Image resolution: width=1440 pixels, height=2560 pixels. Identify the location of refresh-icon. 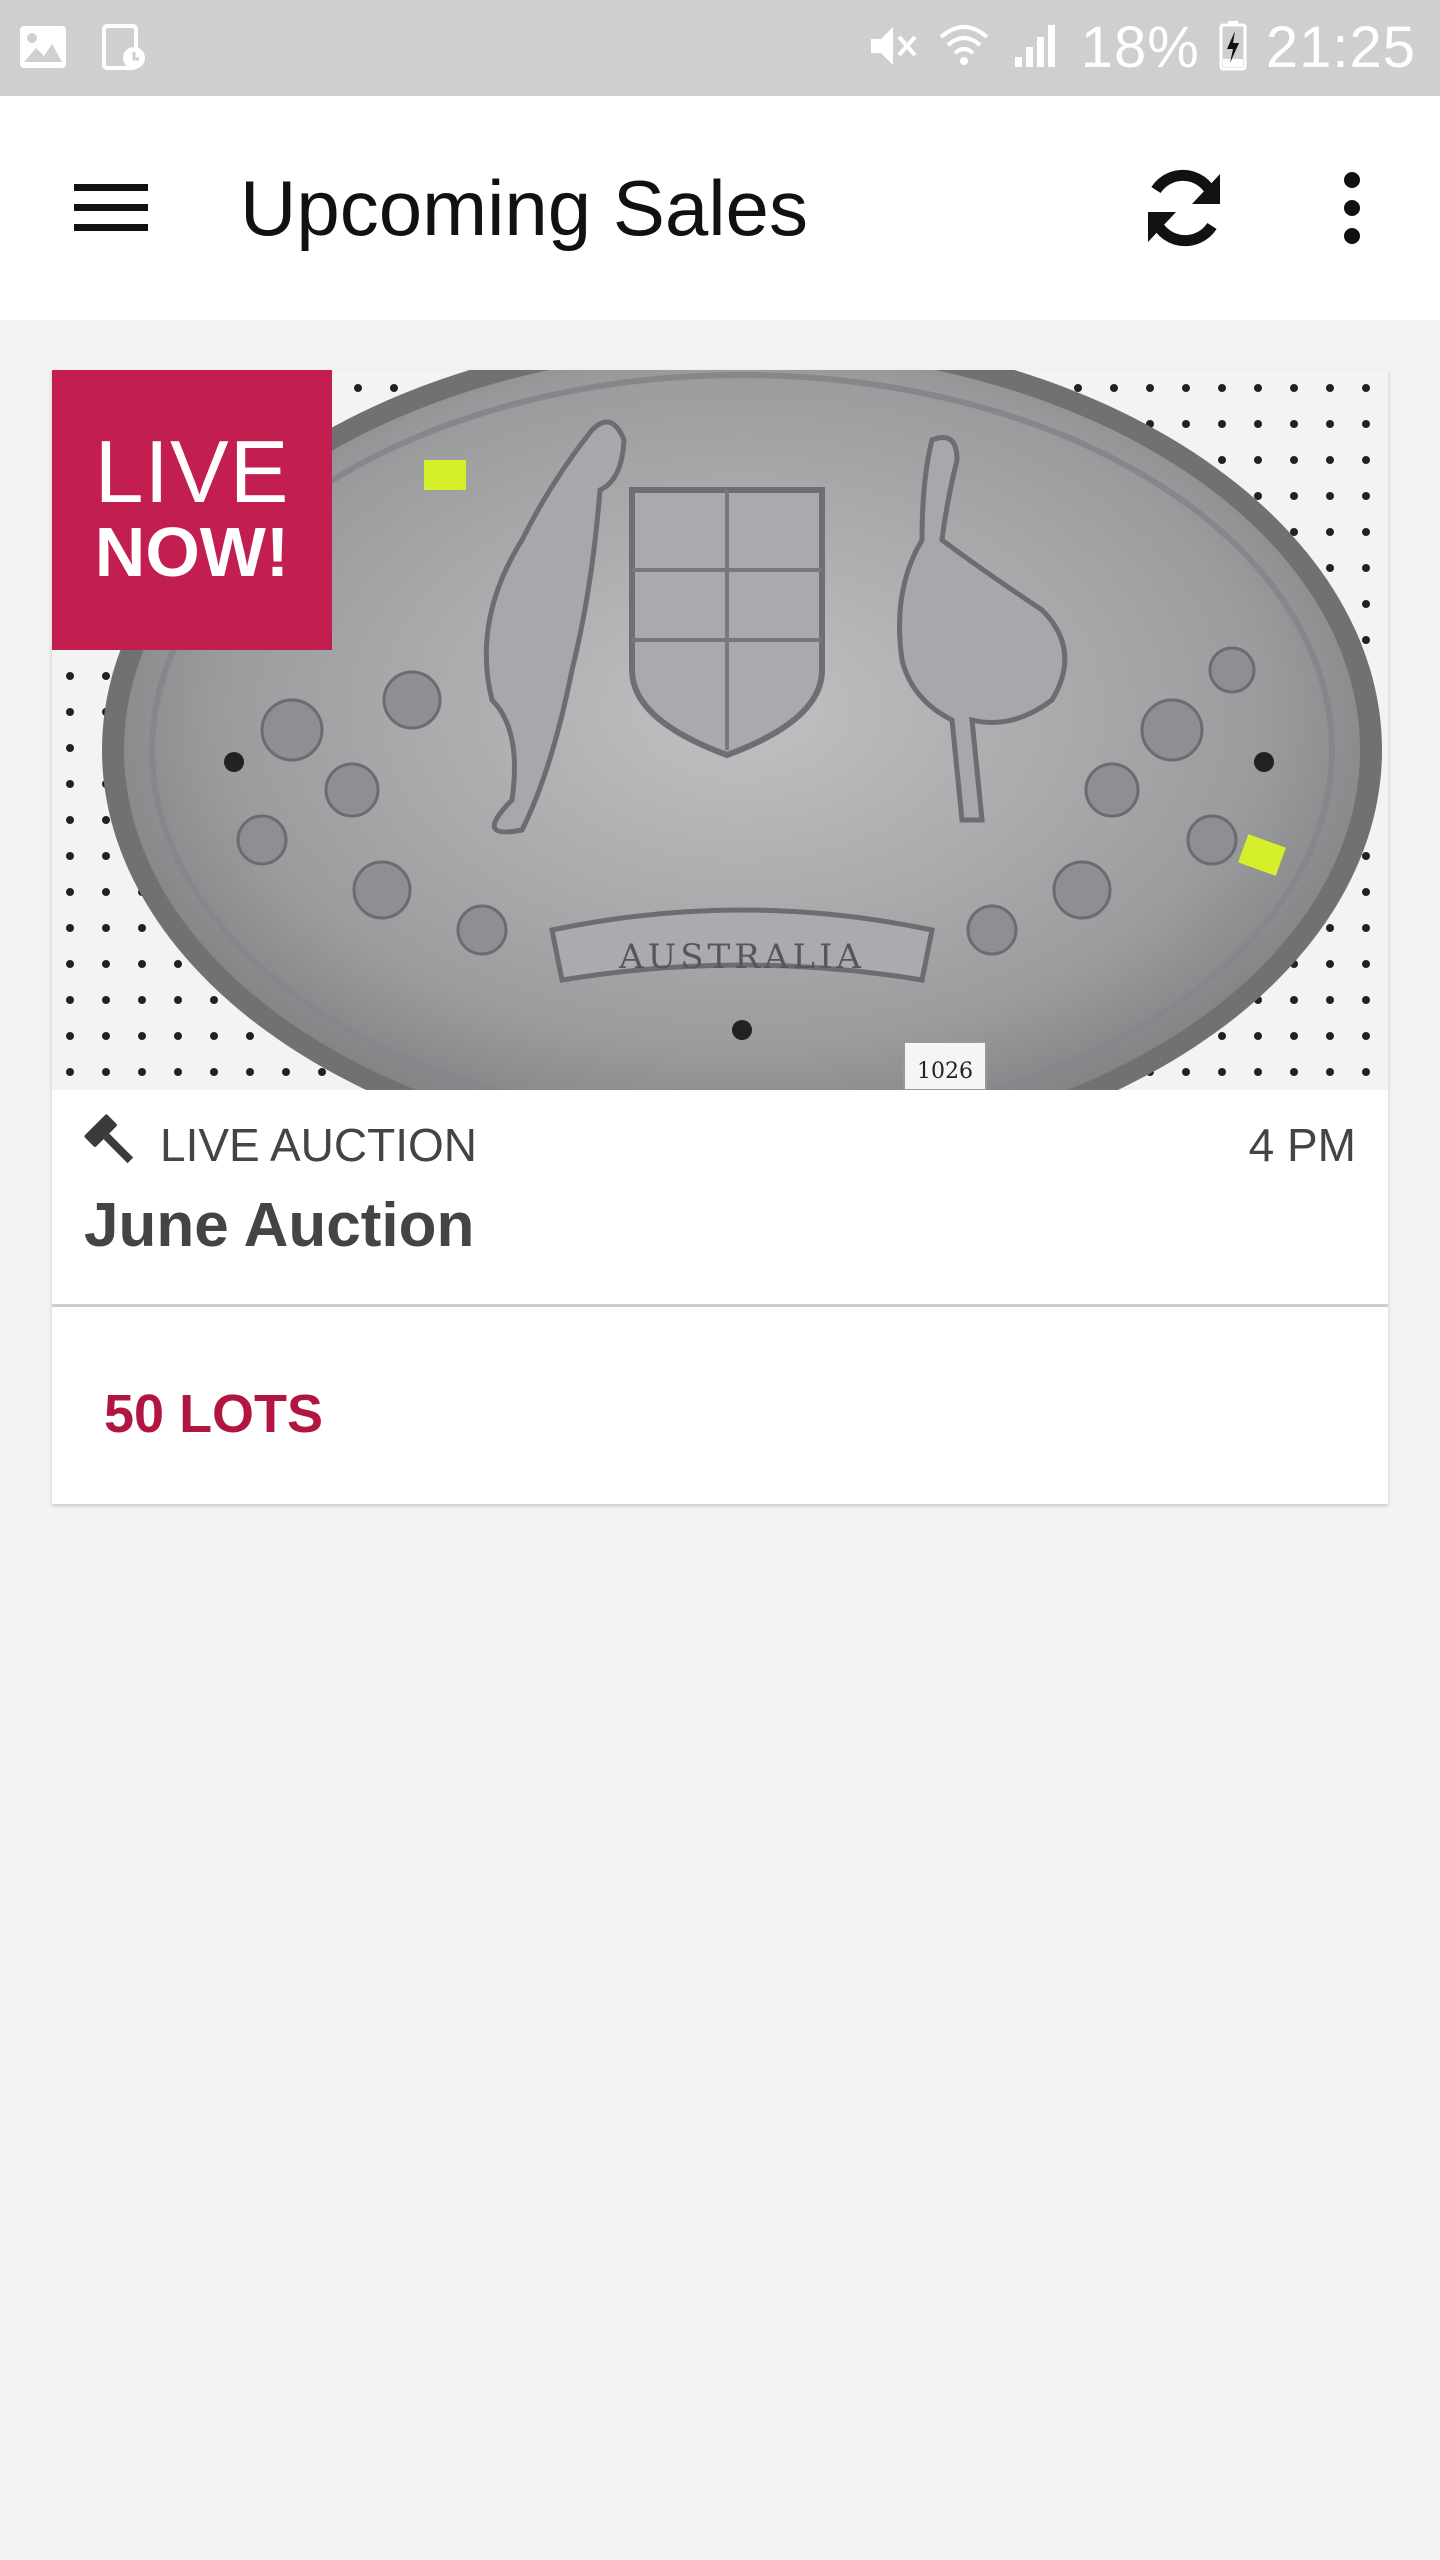
(1184, 208).